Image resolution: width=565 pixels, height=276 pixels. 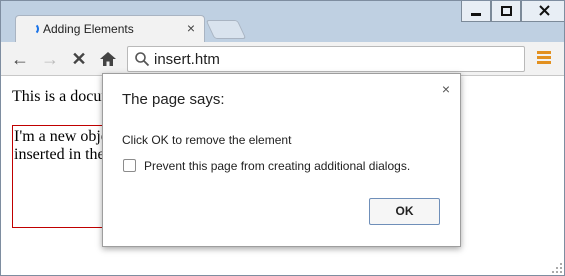 What do you see at coordinates (476, 14) in the screenshot?
I see `minimize-icon` at bounding box center [476, 14].